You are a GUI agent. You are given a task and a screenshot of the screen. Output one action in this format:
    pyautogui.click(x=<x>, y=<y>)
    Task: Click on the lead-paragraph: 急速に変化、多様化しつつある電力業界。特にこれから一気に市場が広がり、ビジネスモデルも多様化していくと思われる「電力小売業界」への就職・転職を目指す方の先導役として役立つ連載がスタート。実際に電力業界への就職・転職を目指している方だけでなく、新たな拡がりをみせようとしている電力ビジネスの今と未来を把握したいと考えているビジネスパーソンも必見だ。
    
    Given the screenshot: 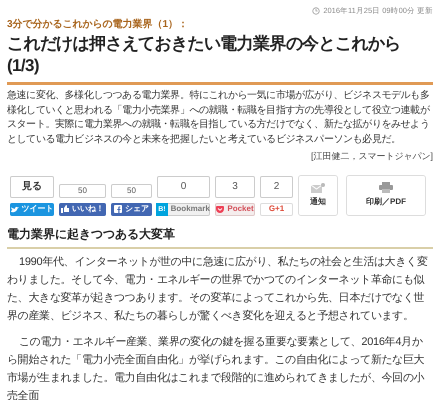 What is the action you would take?
    pyautogui.click(x=219, y=117)
    